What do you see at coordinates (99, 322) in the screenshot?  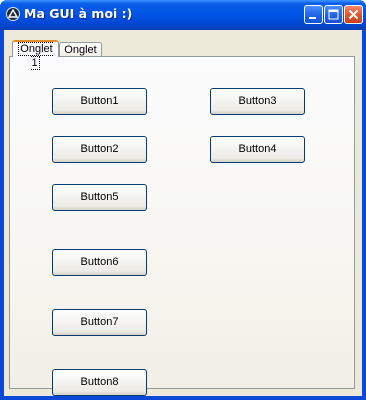 I see `button-7: Button7` at bounding box center [99, 322].